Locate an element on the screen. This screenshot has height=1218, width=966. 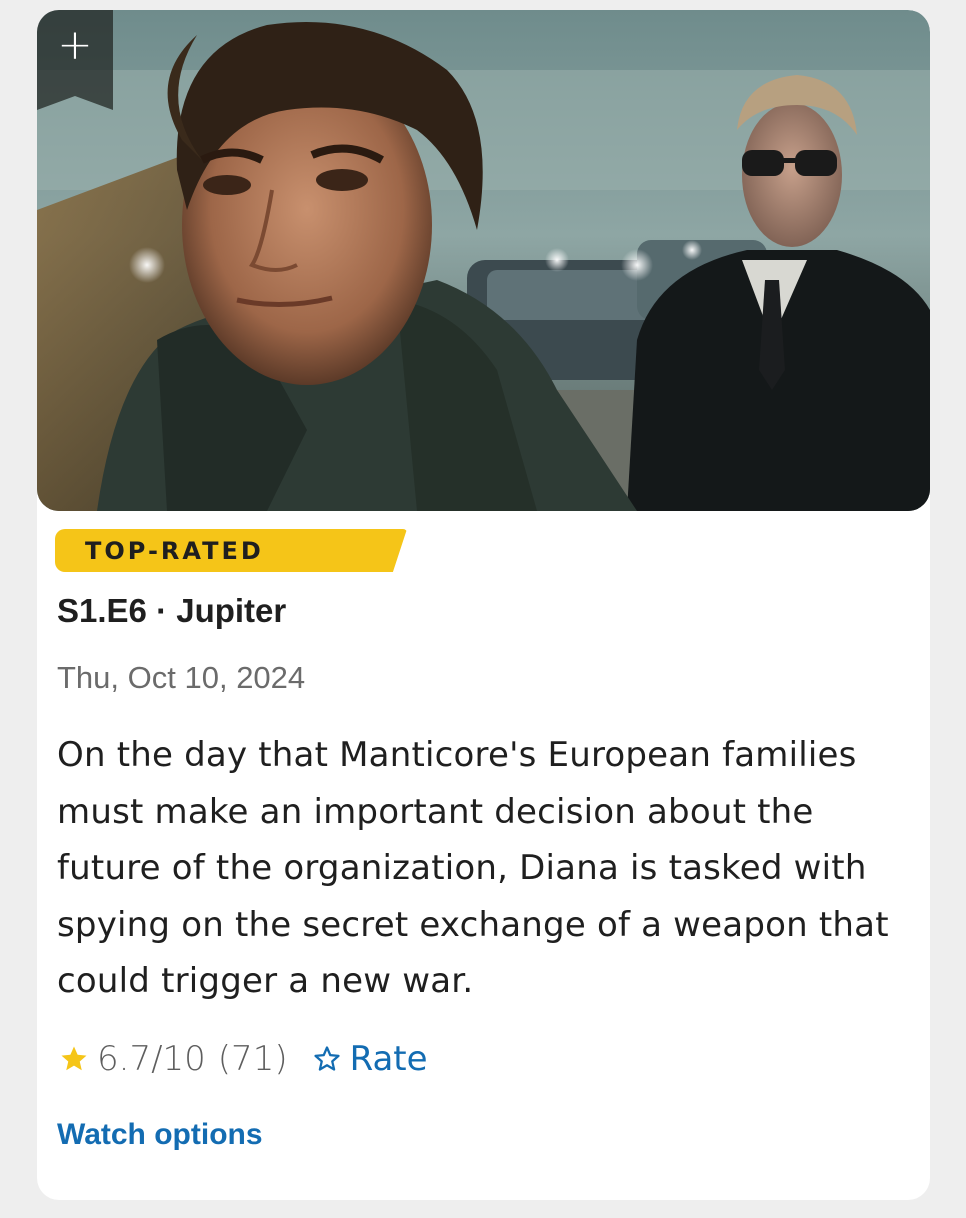
star-outline-icon is located at coordinates (326, 1058).